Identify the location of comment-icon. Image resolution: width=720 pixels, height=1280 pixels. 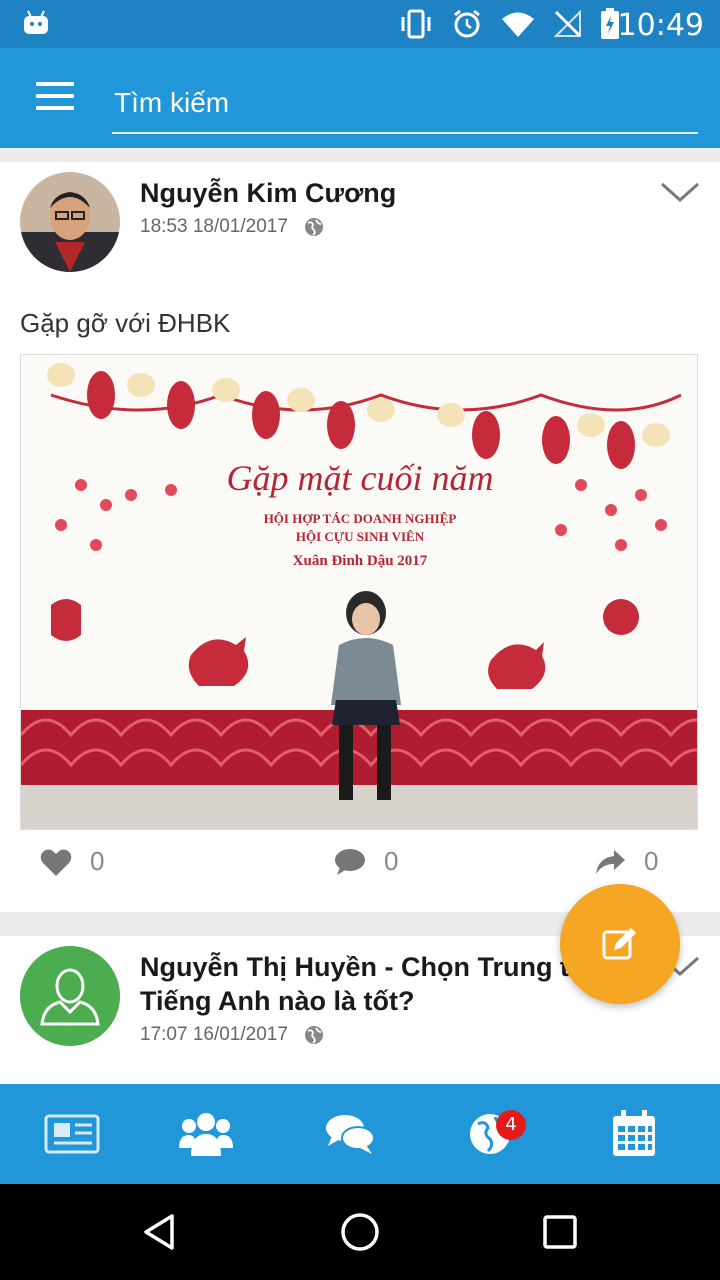
(350, 861).